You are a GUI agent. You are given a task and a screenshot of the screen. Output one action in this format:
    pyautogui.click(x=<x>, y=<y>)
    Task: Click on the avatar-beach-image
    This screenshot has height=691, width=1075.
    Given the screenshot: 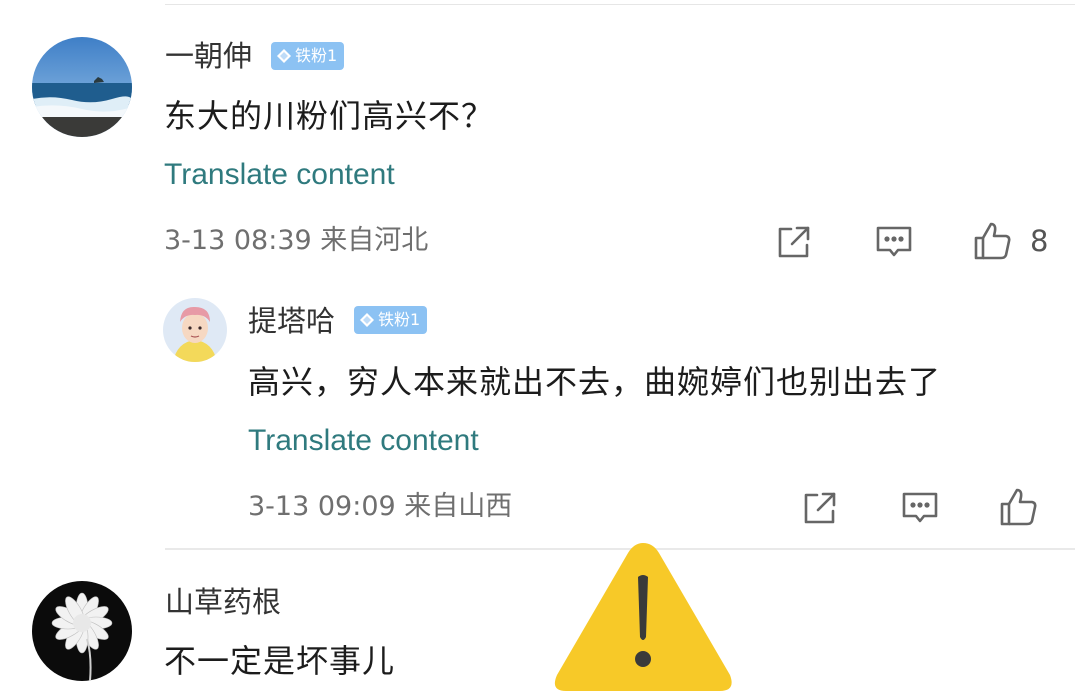 What is the action you would take?
    pyautogui.click(x=82, y=87)
    